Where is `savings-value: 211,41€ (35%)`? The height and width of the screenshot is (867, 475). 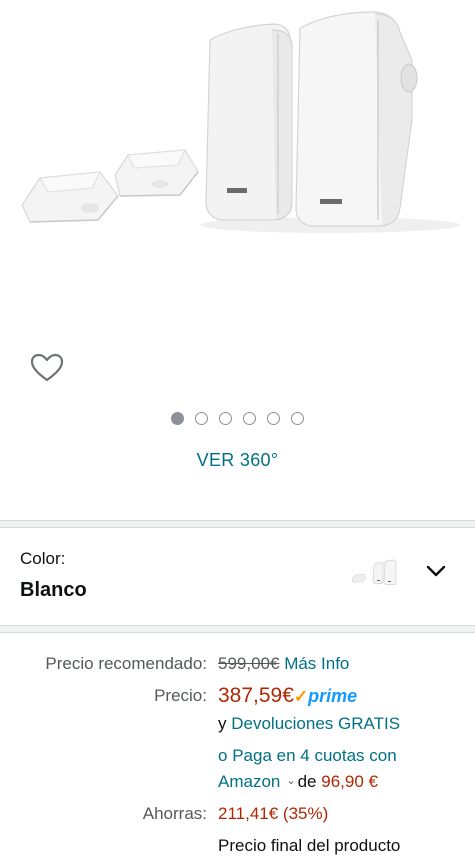
savings-value: 211,41€ (35%) is located at coordinates (273, 813).